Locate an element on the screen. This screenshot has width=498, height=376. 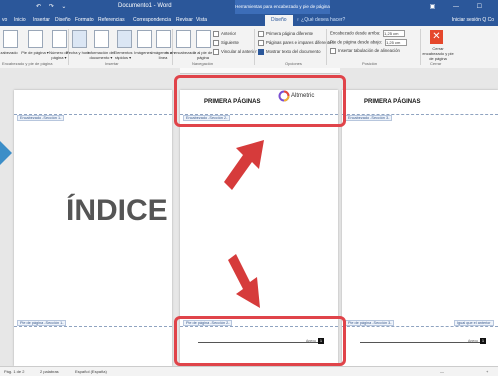
go-to-footer-icon is located at coordinates (203, 39).